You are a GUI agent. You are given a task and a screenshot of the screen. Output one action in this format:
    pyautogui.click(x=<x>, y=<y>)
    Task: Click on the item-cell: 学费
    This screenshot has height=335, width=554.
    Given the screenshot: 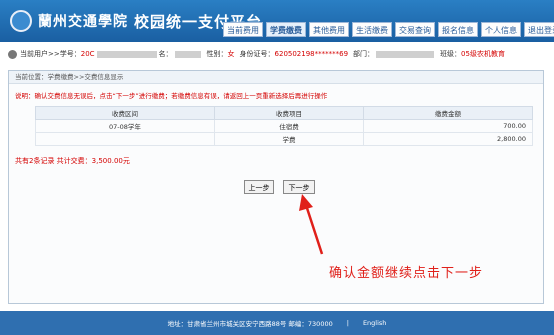 What is the action you would take?
    pyautogui.click(x=289, y=139)
    